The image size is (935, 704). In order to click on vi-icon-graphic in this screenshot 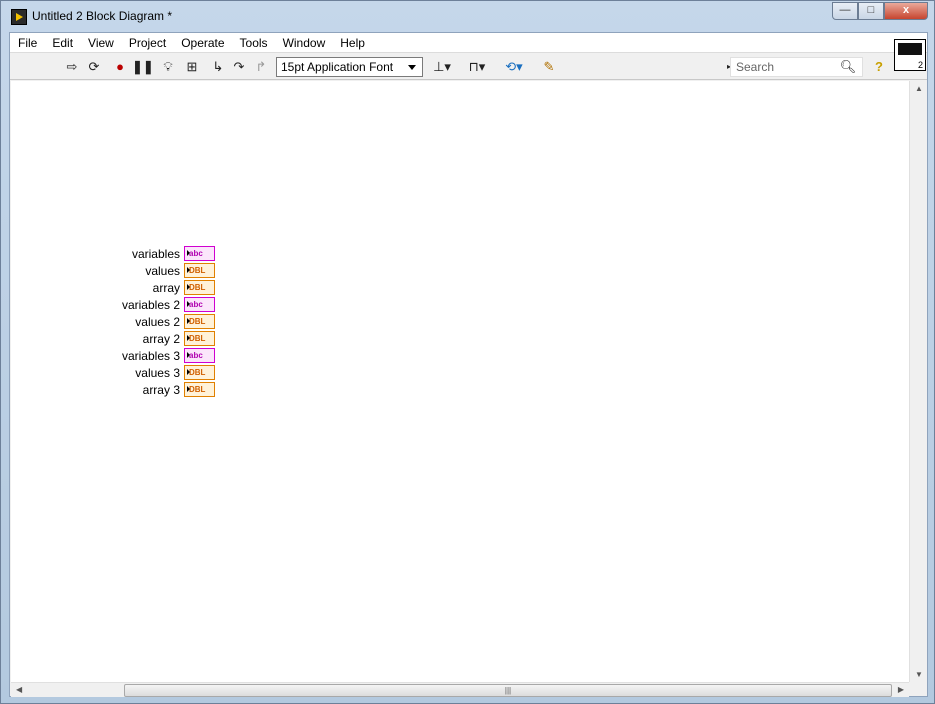, I will do `click(910, 49)`.